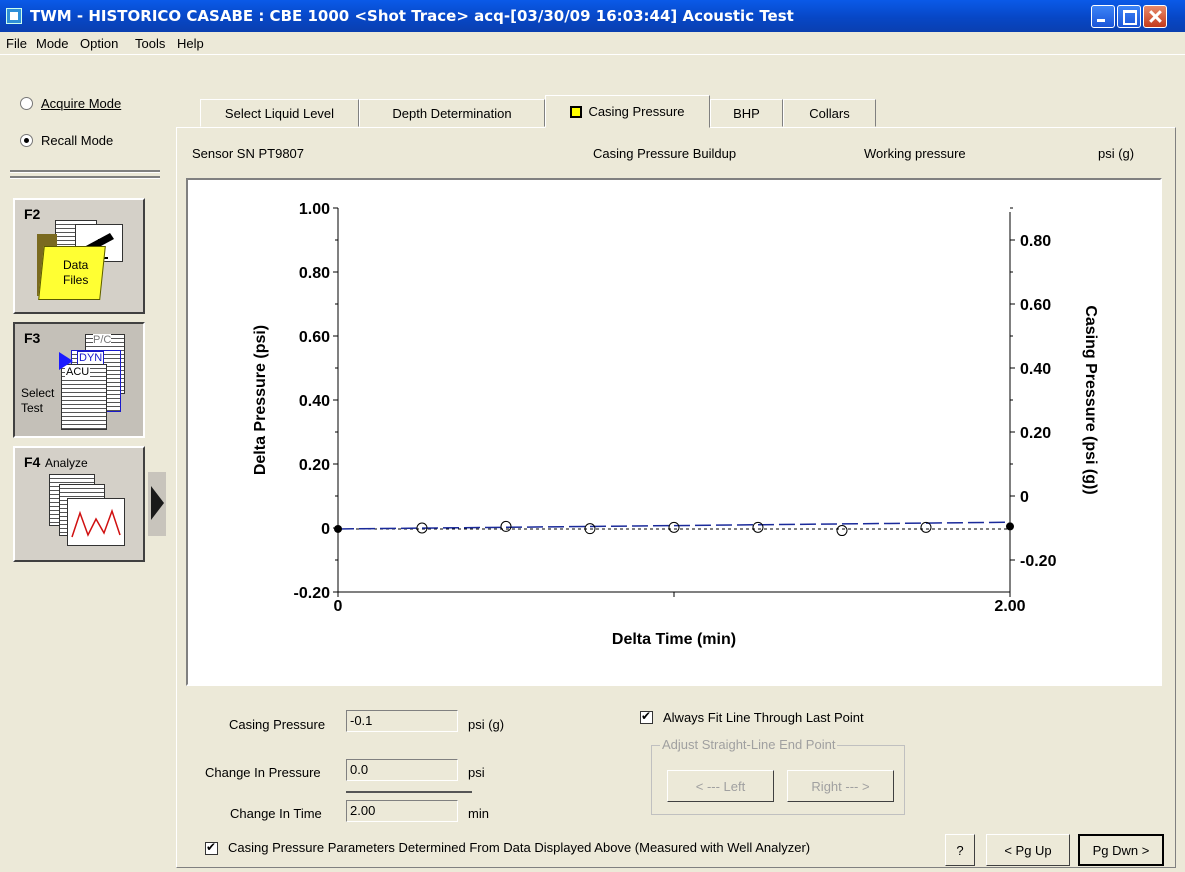  What do you see at coordinates (102, 340) in the screenshot?
I see `pc-doc-label: P/C` at bounding box center [102, 340].